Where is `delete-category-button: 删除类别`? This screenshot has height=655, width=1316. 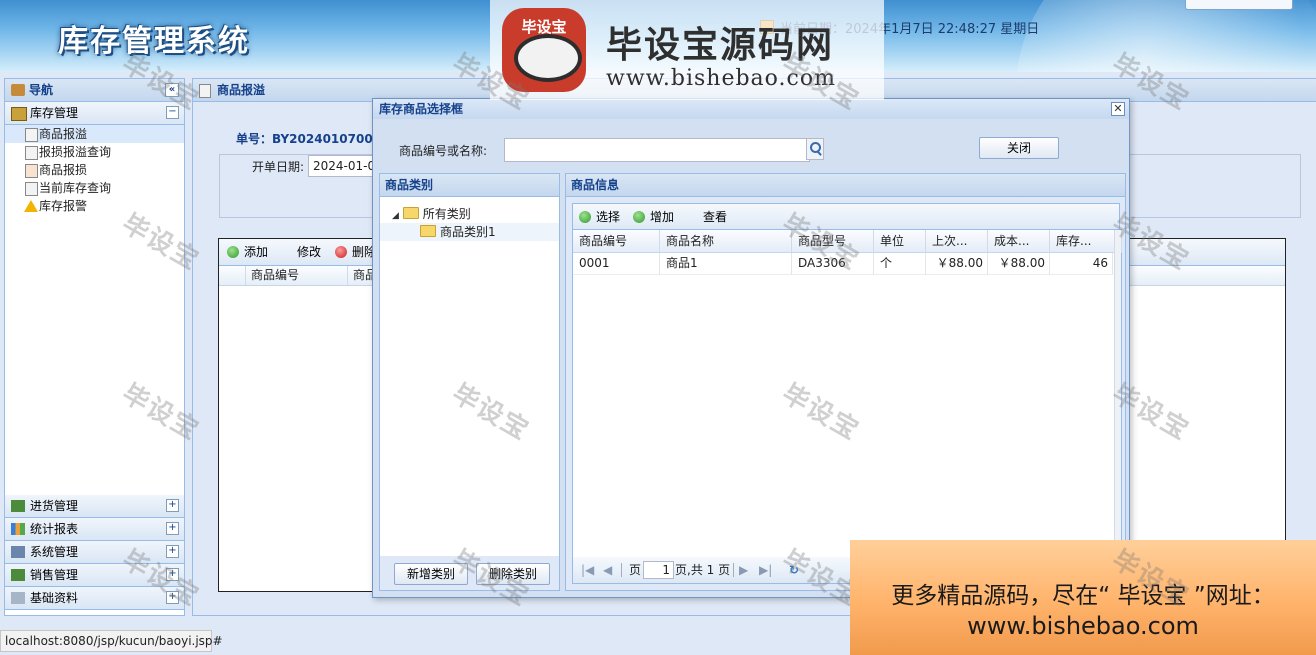 delete-category-button: 删除类别 is located at coordinates (513, 574).